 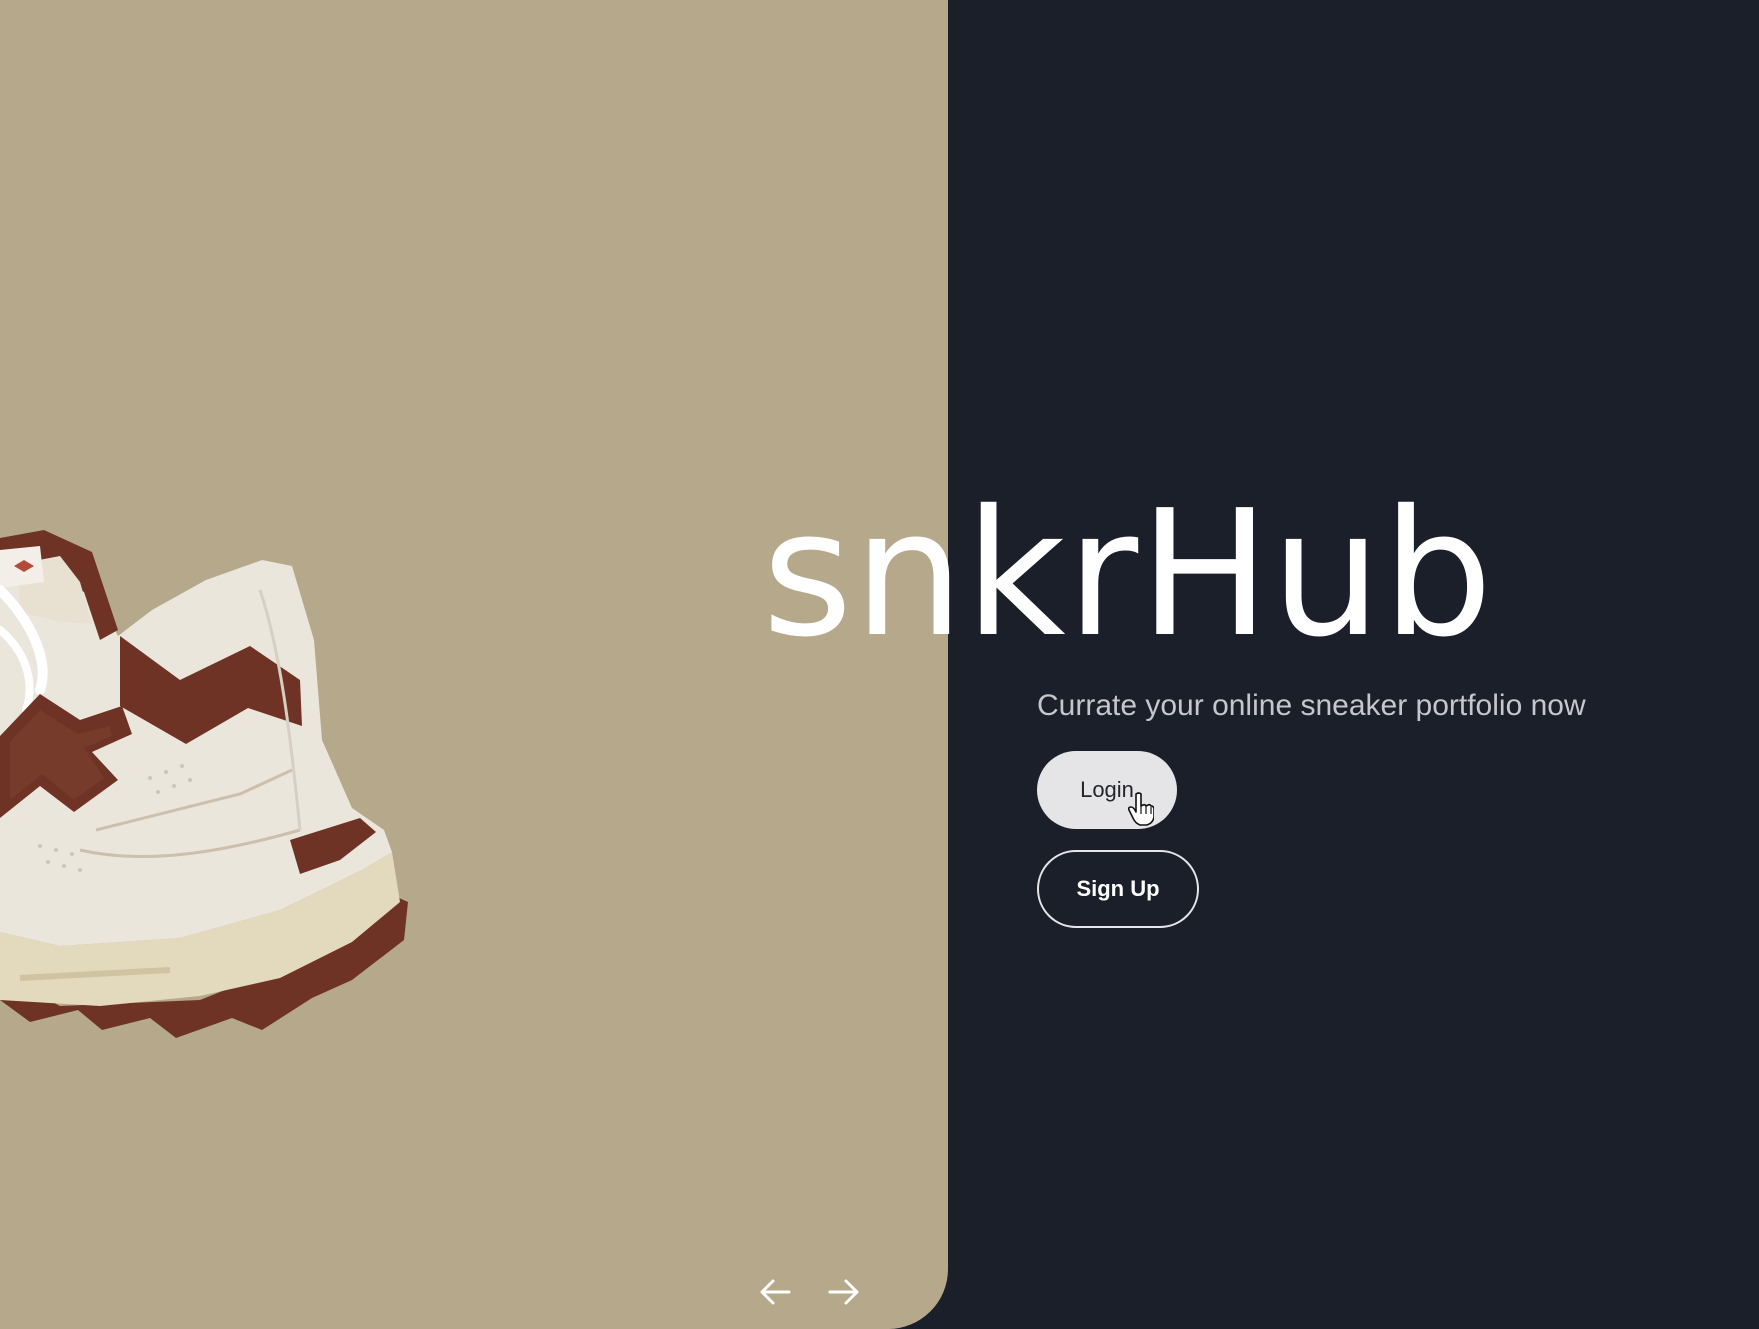 I want to click on login-button: Login, so click(x=1107, y=790).